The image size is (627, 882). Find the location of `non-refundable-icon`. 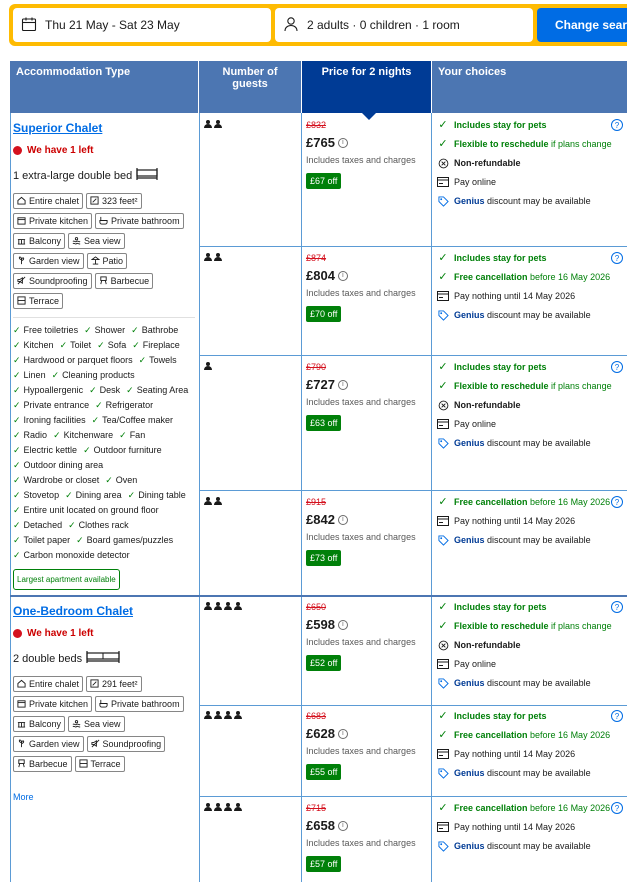

non-refundable-icon is located at coordinates (443, 405).